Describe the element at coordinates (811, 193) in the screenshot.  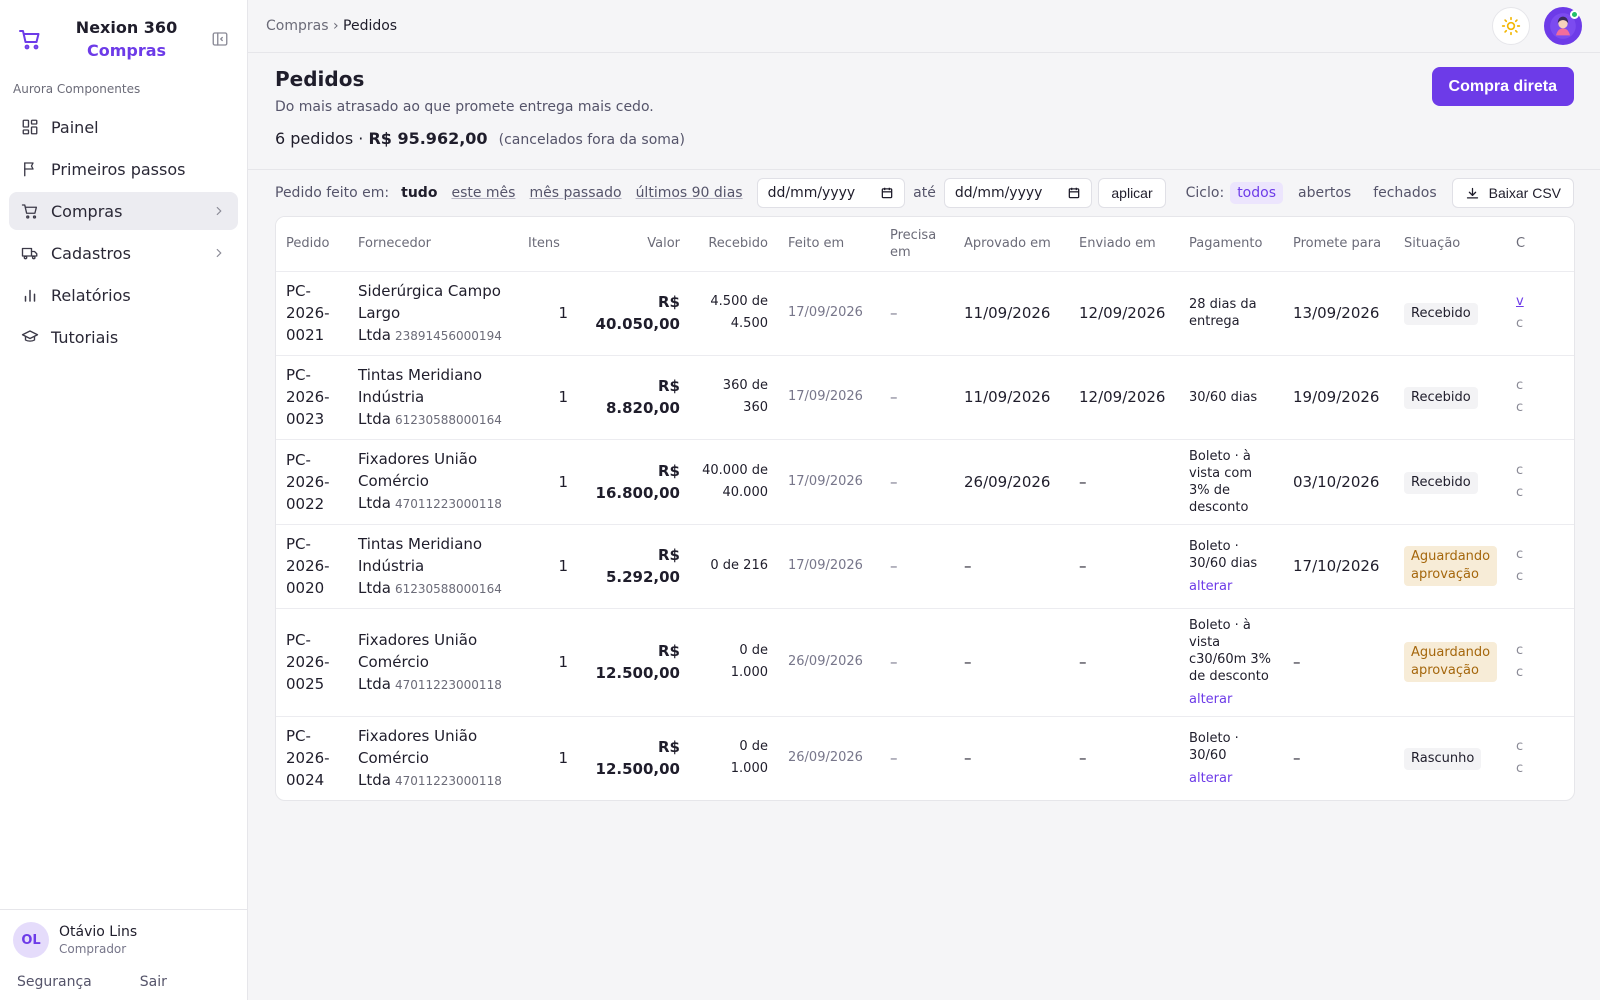
I see `date-from-placeholder: dd/mm/yyyy` at that location.